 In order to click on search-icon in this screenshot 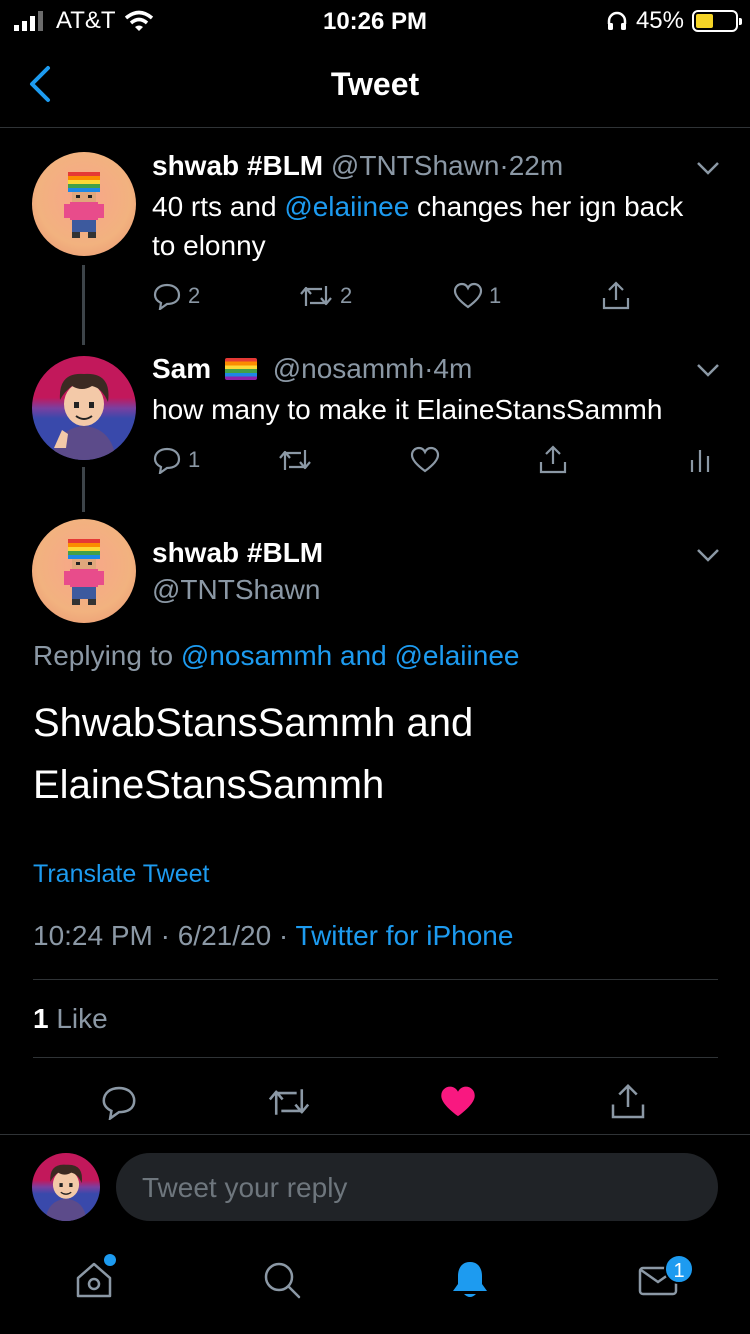, I will do `click(282, 1280)`.